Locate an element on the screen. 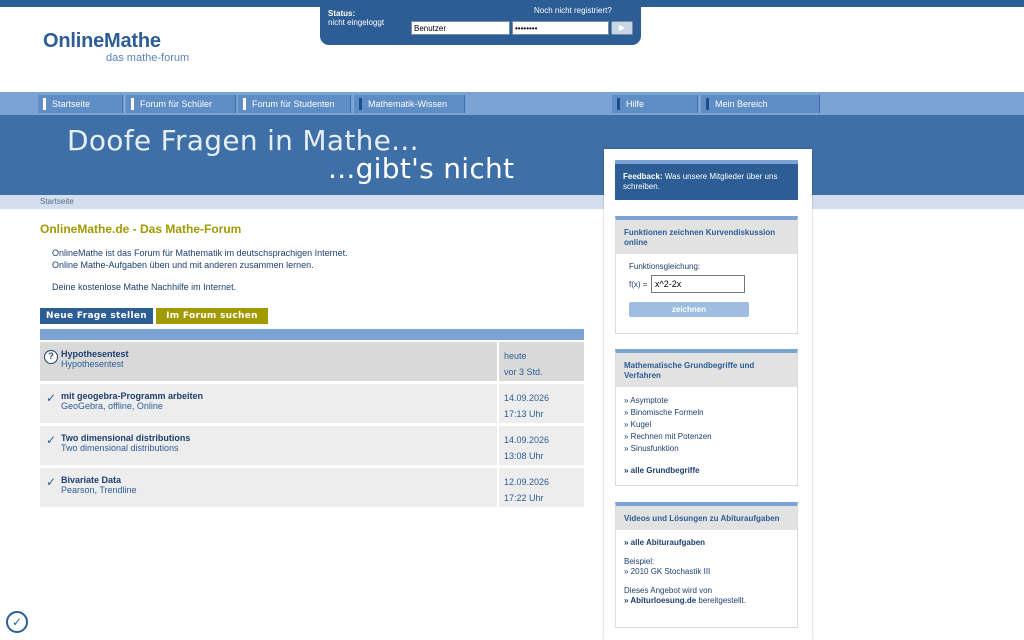  banner-headline-2: ...gibt's nicht is located at coordinates (421, 168).